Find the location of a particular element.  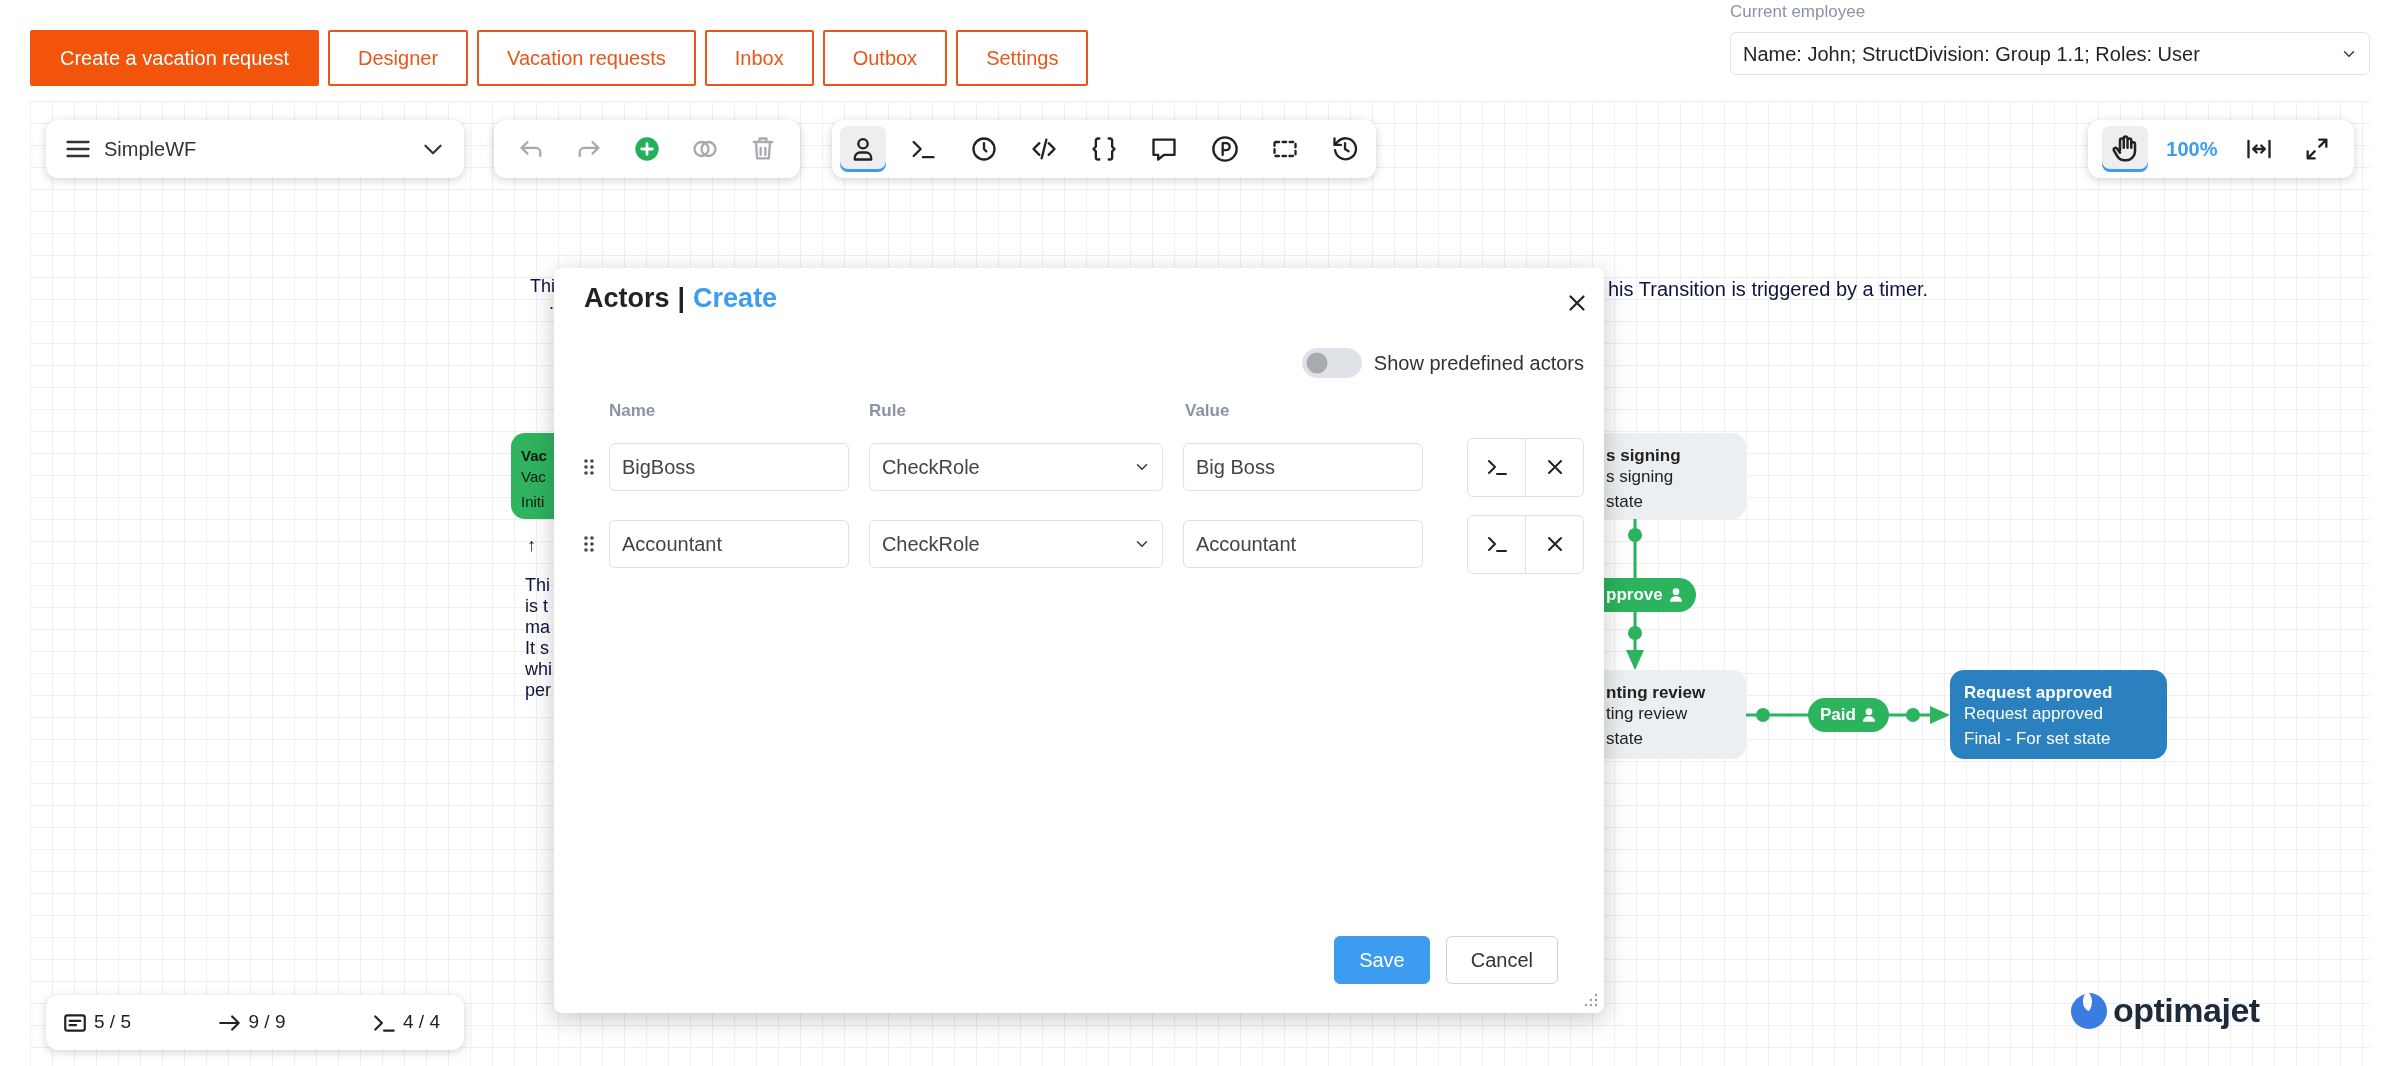

node-name: Vac is located at coordinates (532, 477).